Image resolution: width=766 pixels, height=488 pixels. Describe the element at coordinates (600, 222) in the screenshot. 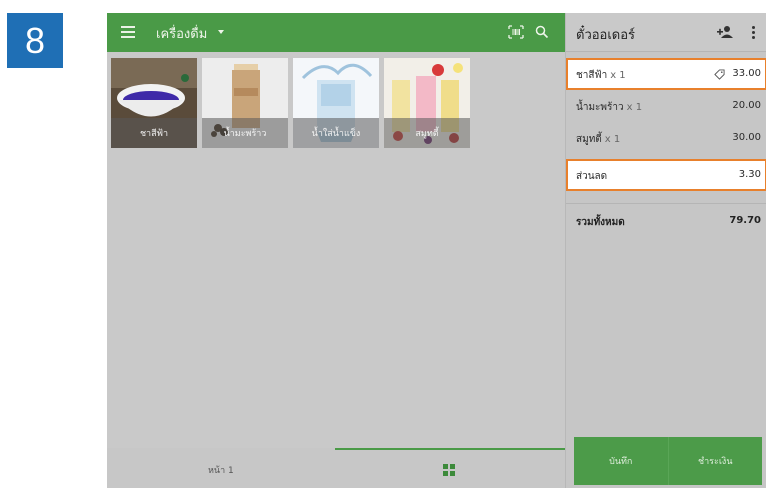

I see `total-label: รวมทั้งหมด` at that location.